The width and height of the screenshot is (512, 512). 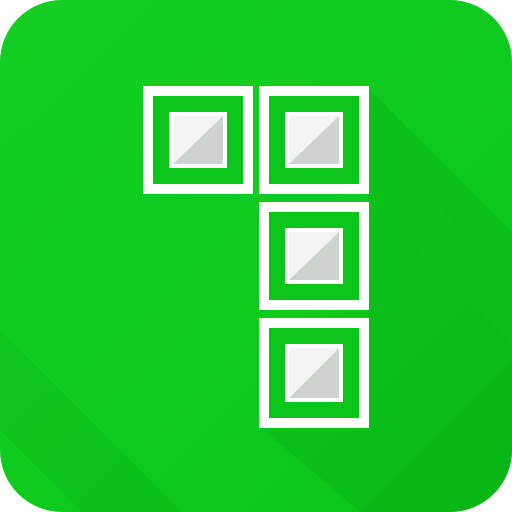 I want to click on block-bottom, so click(x=314, y=373).